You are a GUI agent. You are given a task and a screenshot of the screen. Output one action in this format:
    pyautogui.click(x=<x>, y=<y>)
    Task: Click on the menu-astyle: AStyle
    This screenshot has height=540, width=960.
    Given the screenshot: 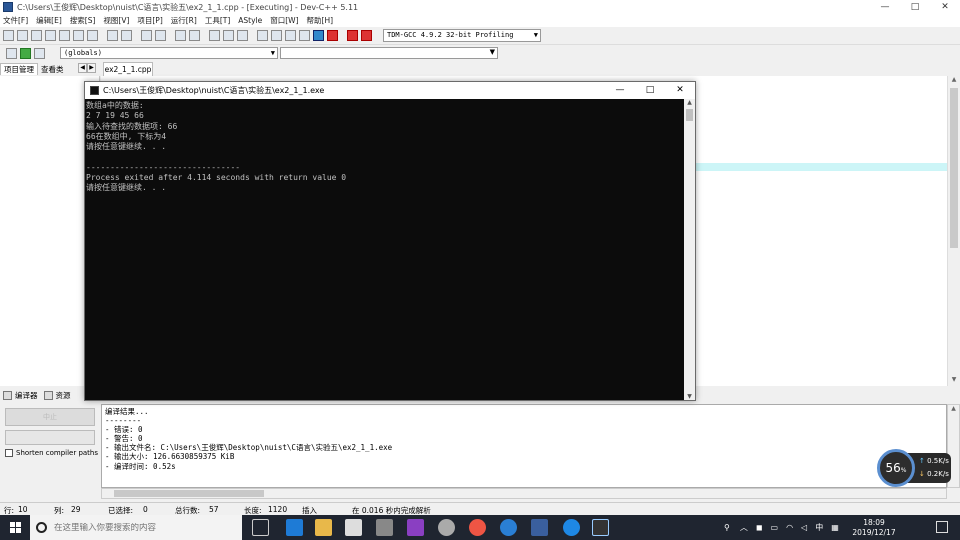 What is the action you would take?
    pyautogui.click(x=250, y=20)
    